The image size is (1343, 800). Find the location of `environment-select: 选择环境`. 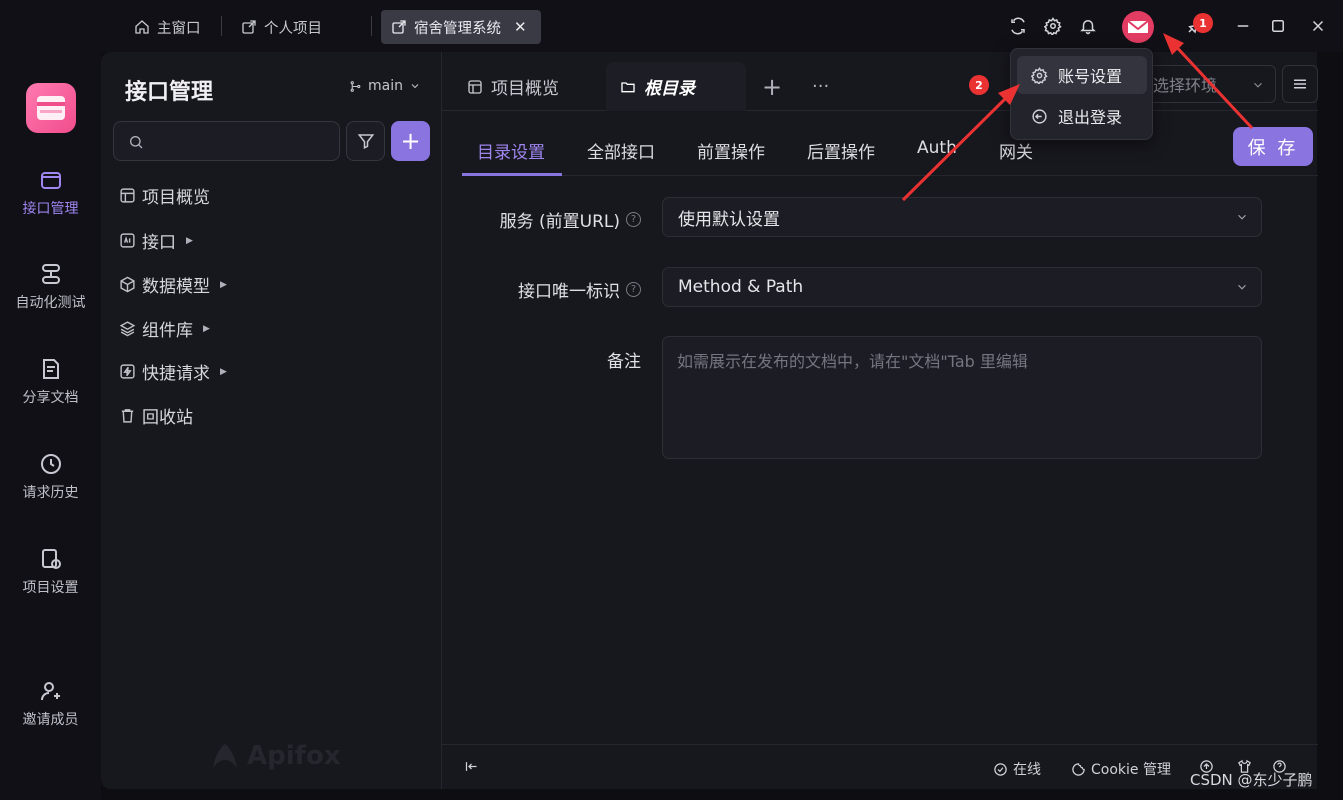

environment-select: 选择环境 is located at coordinates (1211, 84).